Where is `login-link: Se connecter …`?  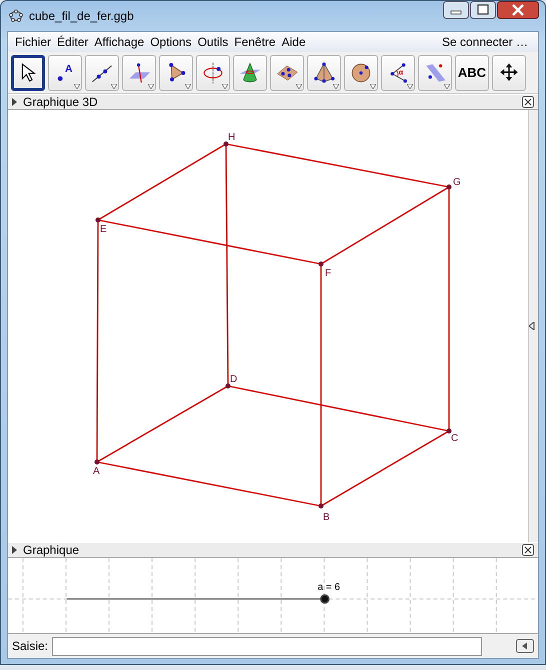 login-link: Se connecter … is located at coordinates (486, 42).